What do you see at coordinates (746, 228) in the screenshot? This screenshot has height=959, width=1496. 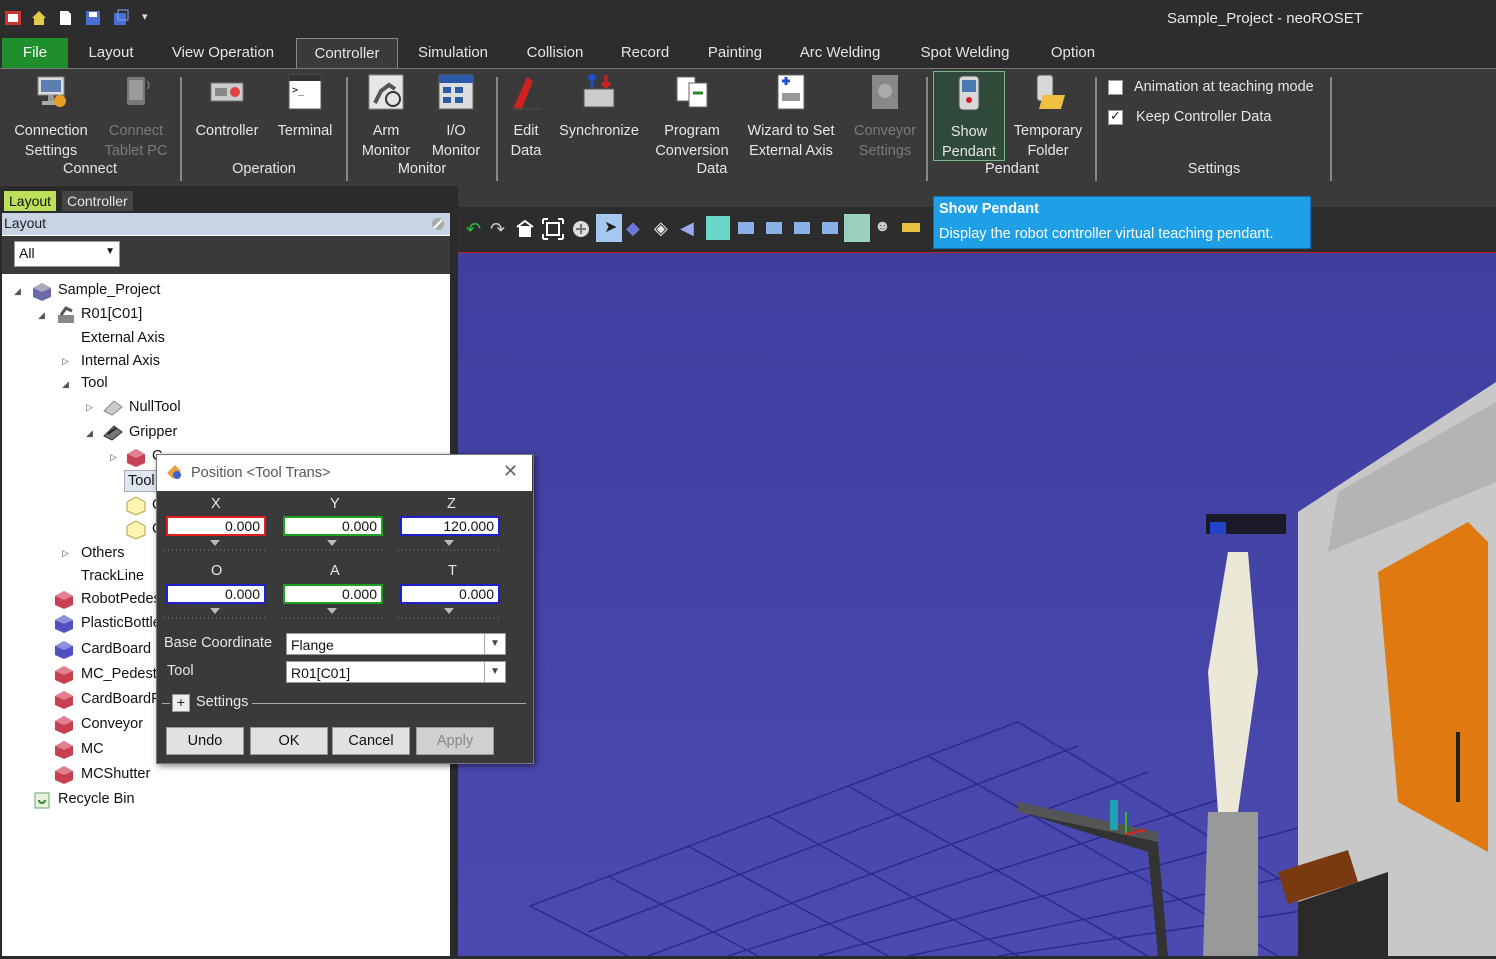 I see `view-top-icon` at bounding box center [746, 228].